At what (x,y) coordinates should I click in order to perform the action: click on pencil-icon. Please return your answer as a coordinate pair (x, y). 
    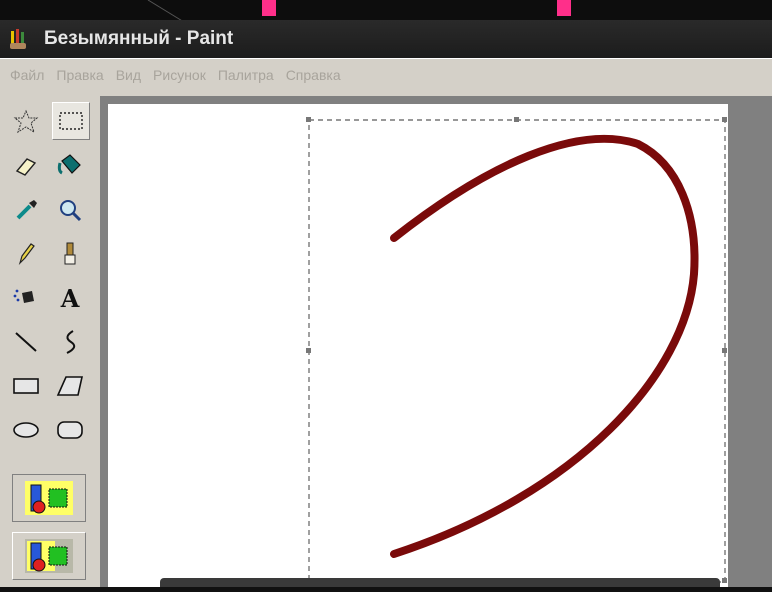
    Looking at the image, I should click on (26, 254).